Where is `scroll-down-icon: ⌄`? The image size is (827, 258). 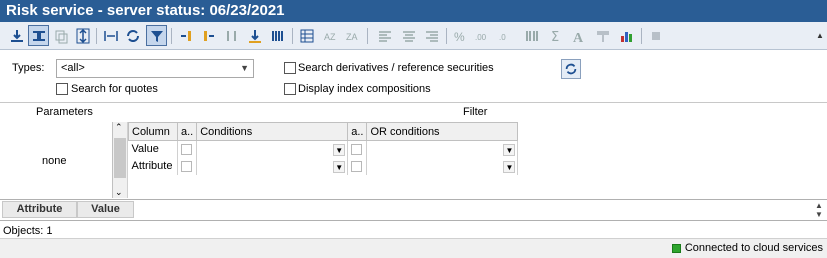 scroll-down-icon: ⌄ is located at coordinates (119, 192).